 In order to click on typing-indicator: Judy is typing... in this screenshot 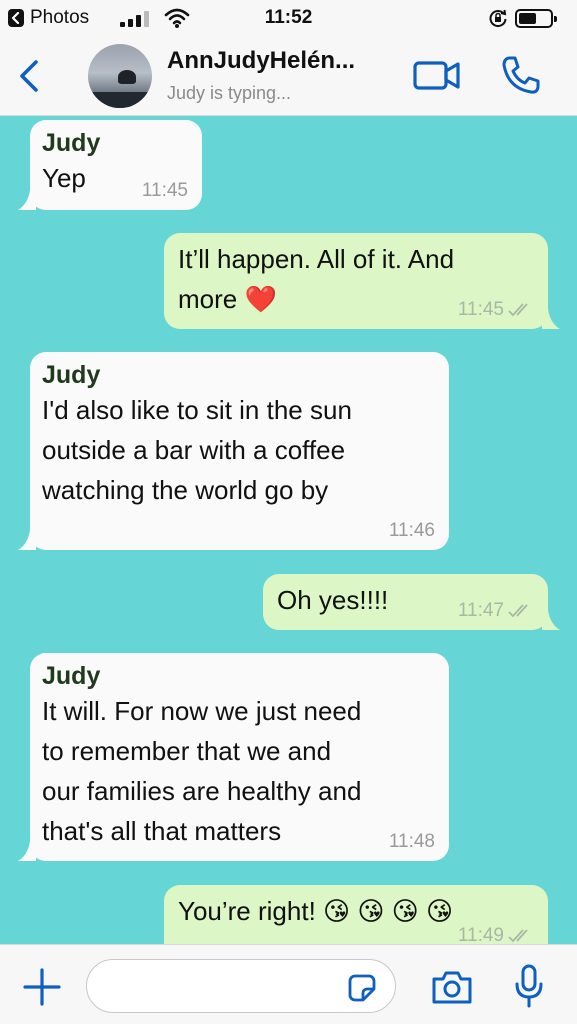, I will do `click(229, 93)`.